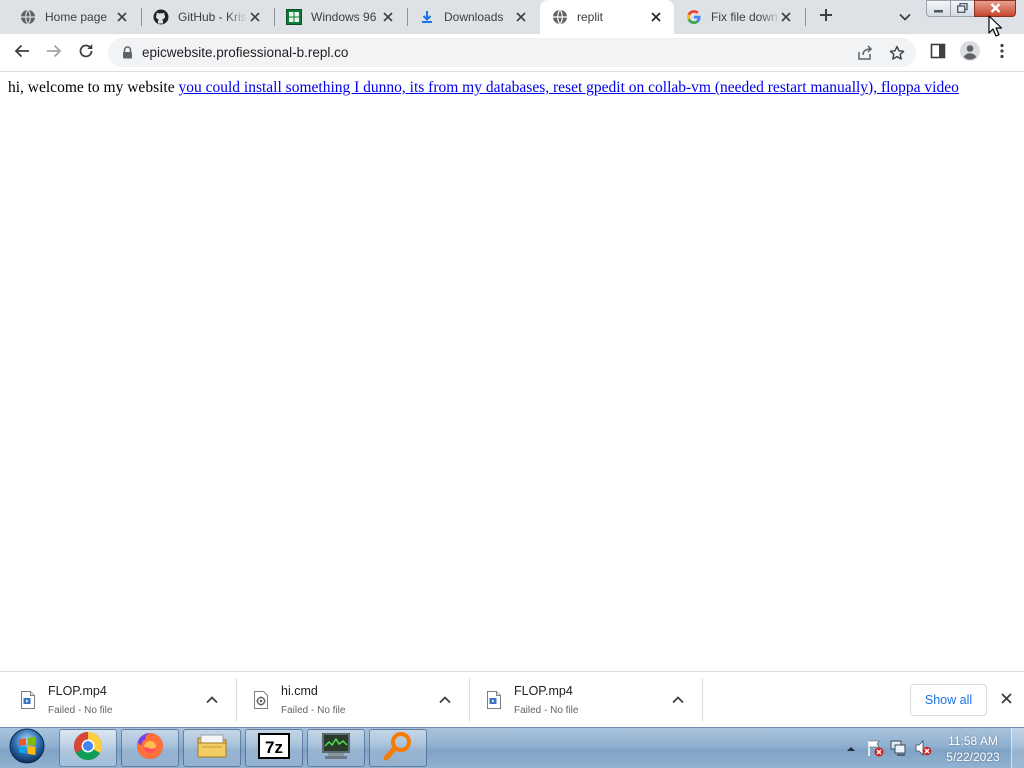 The width and height of the screenshot is (1024, 768). Describe the element at coordinates (694, 17) in the screenshot. I see `google-icon` at that location.